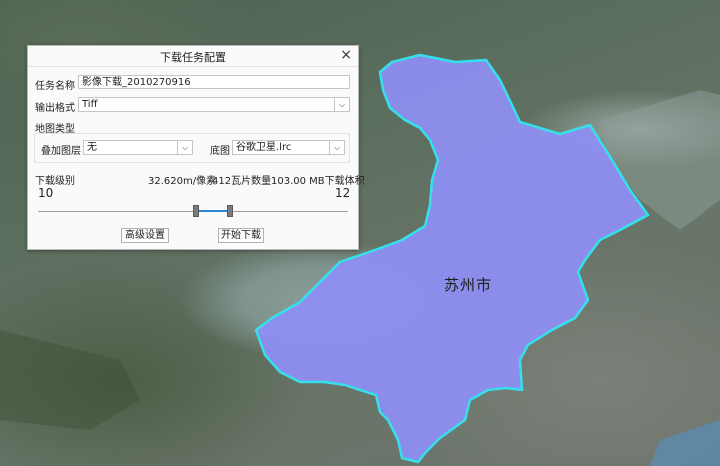 The width and height of the screenshot is (720, 466). Describe the element at coordinates (685, 443) in the screenshot. I see `coast-water` at that location.